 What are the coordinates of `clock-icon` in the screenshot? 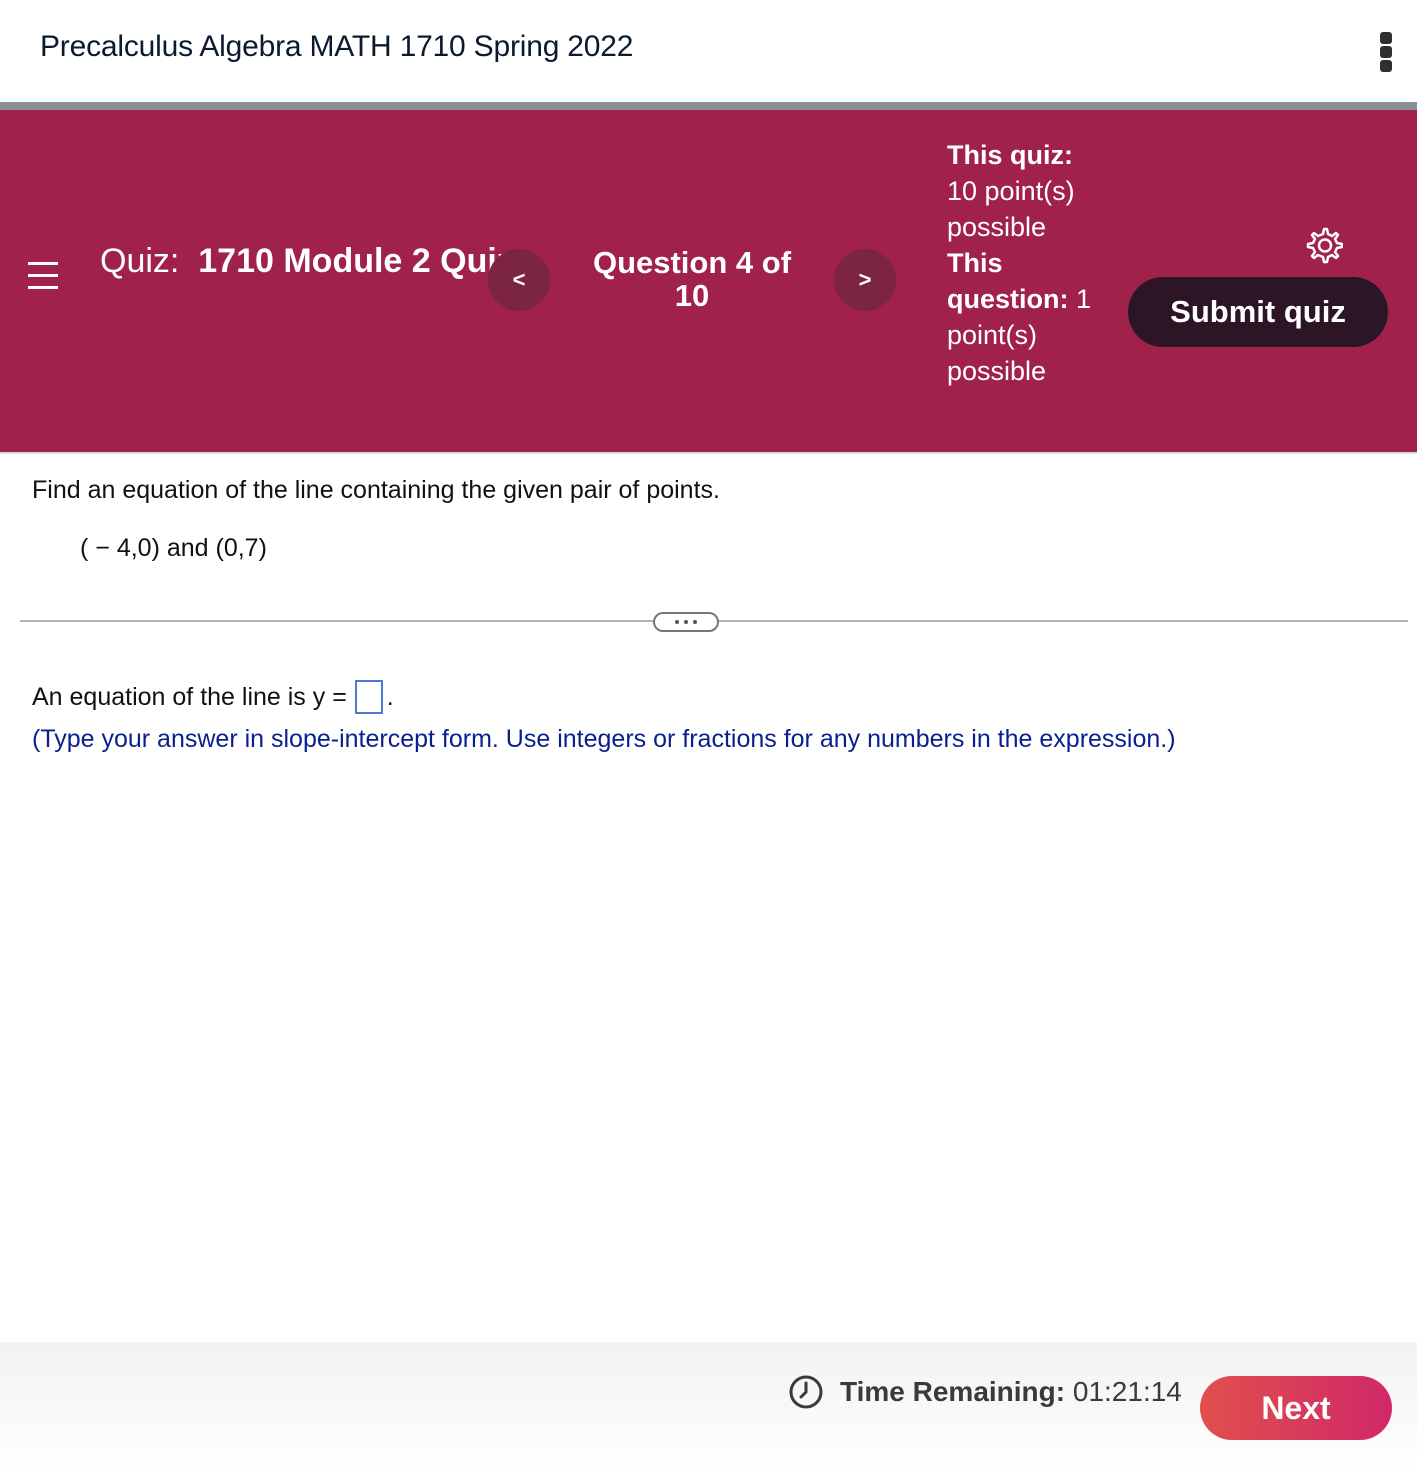 It's located at (806, 1392).